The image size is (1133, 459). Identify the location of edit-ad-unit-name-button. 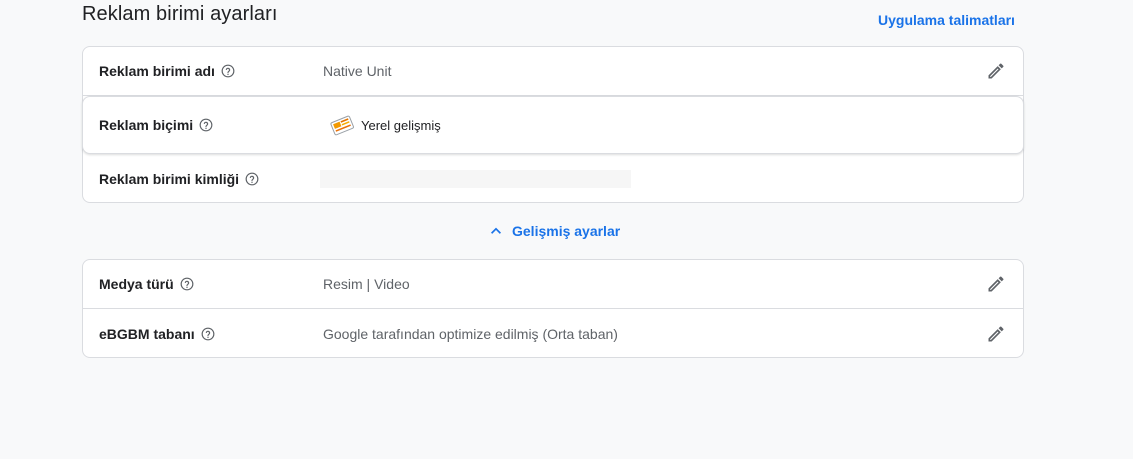
(996, 71).